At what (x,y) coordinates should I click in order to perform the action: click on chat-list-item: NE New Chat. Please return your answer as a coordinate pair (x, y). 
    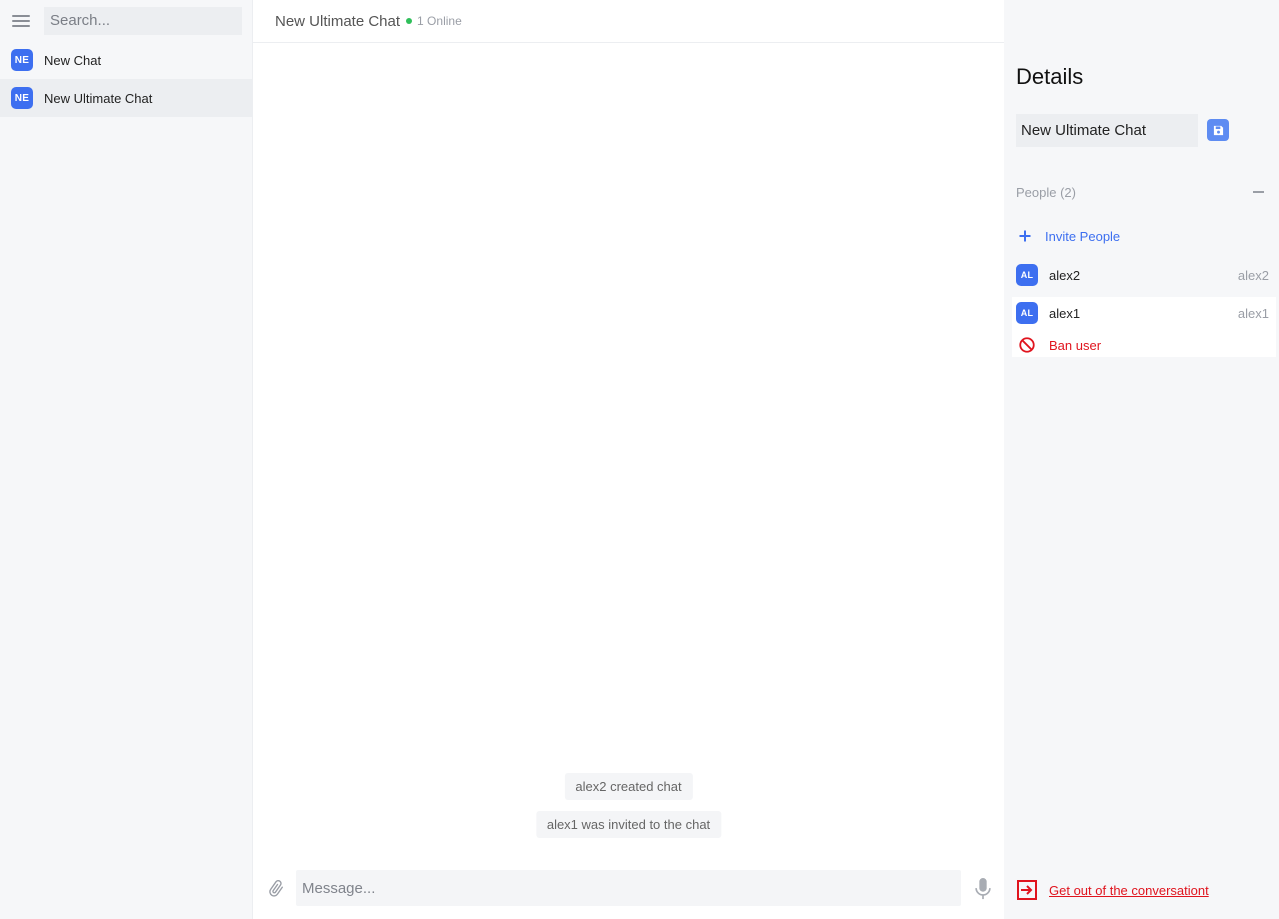
    Looking at the image, I should click on (126, 60).